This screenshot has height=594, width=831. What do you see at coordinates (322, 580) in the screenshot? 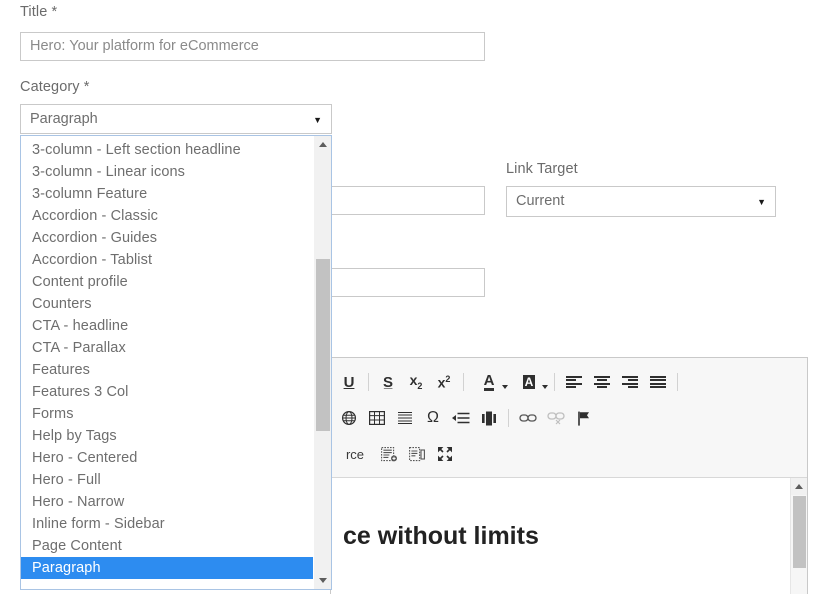
I see `scroll-down-icon` at bounding box center [322, 580].